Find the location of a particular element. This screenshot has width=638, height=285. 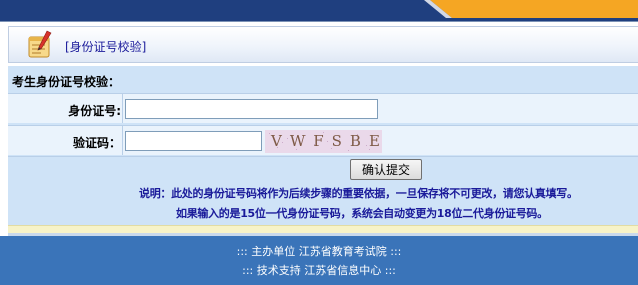

form-title-row: 考生身份证号校验： is located at coordinates (323, 79).